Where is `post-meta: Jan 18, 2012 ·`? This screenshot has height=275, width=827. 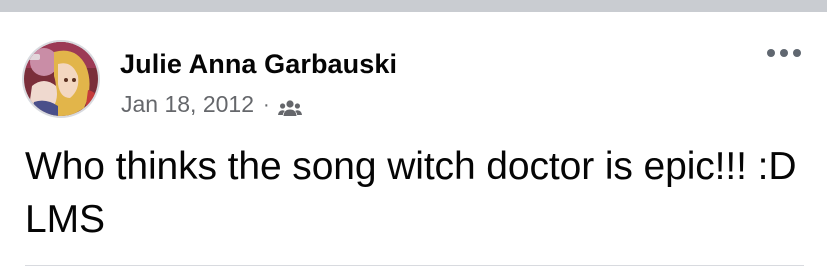 post-meta: Jan 18, 2012 · is located at coordinates (211, 104).